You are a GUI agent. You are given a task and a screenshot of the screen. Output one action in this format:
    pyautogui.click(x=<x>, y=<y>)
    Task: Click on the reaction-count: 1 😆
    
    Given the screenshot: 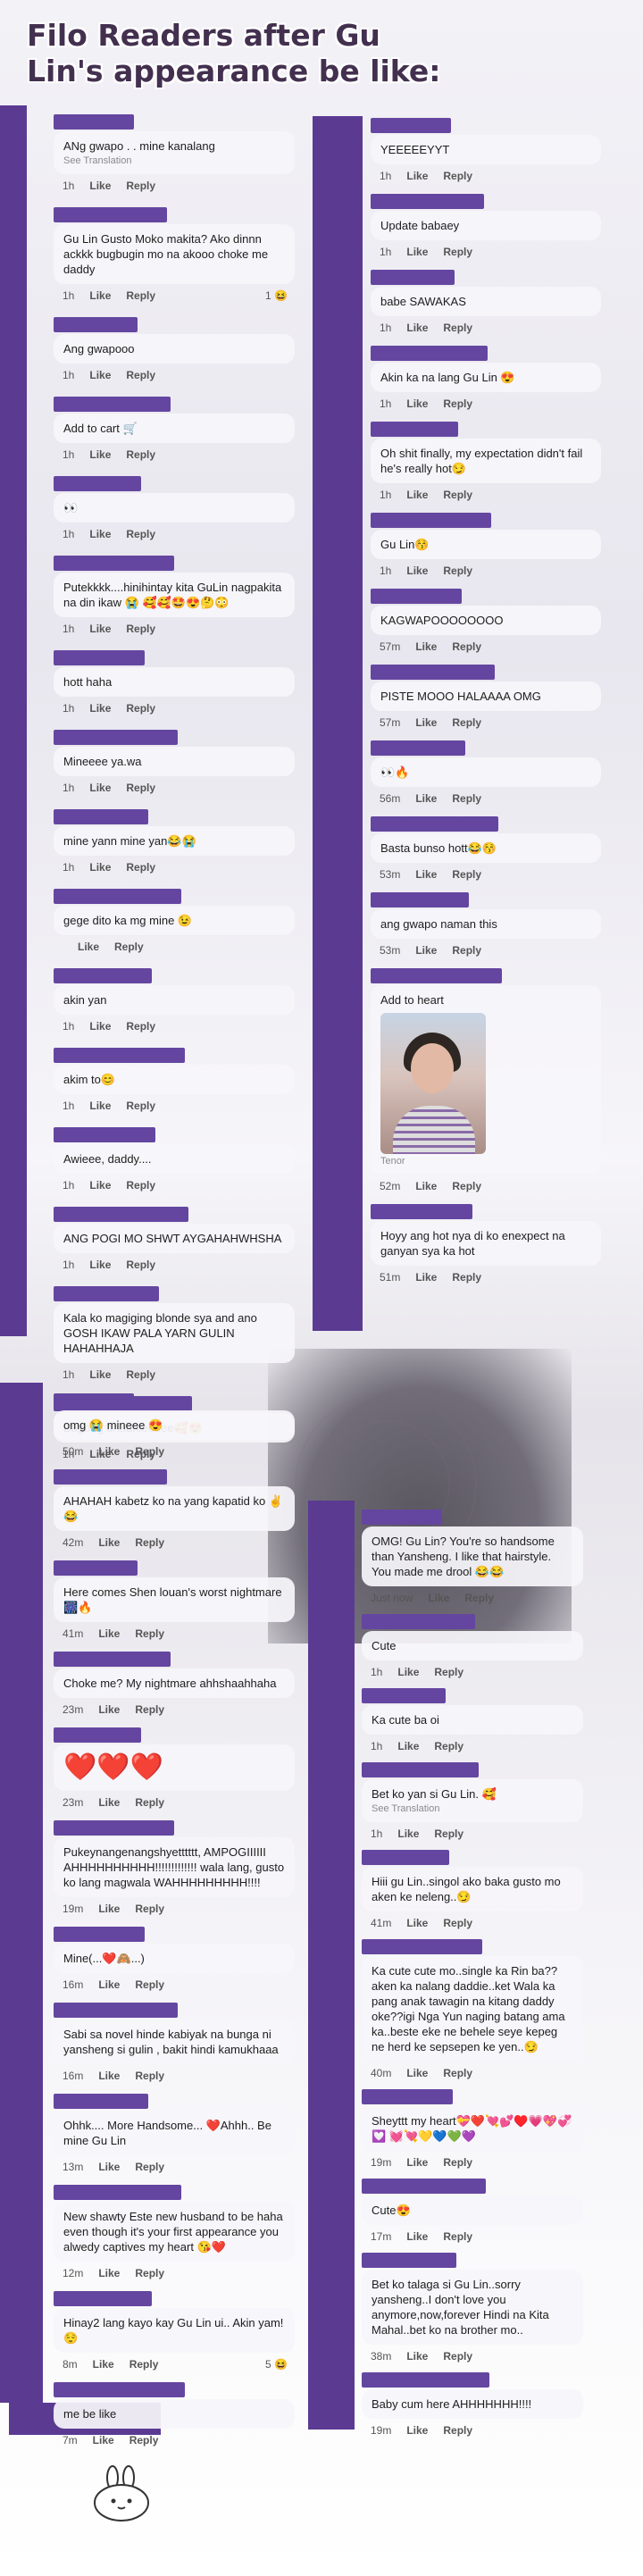 What is the action you would take?
    pyautogui.click(x=277, y=296)
    